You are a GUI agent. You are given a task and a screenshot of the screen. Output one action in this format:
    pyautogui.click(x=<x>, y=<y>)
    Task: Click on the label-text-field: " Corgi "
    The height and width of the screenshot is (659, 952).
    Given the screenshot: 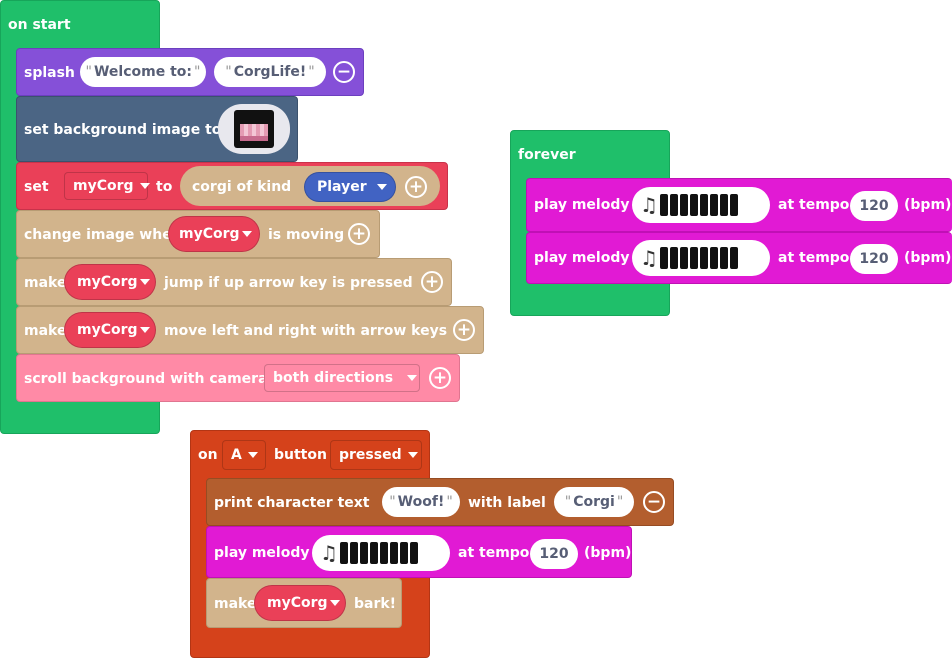 What is the action you would take?
    pyautogui.click(x=594, y=502)
    